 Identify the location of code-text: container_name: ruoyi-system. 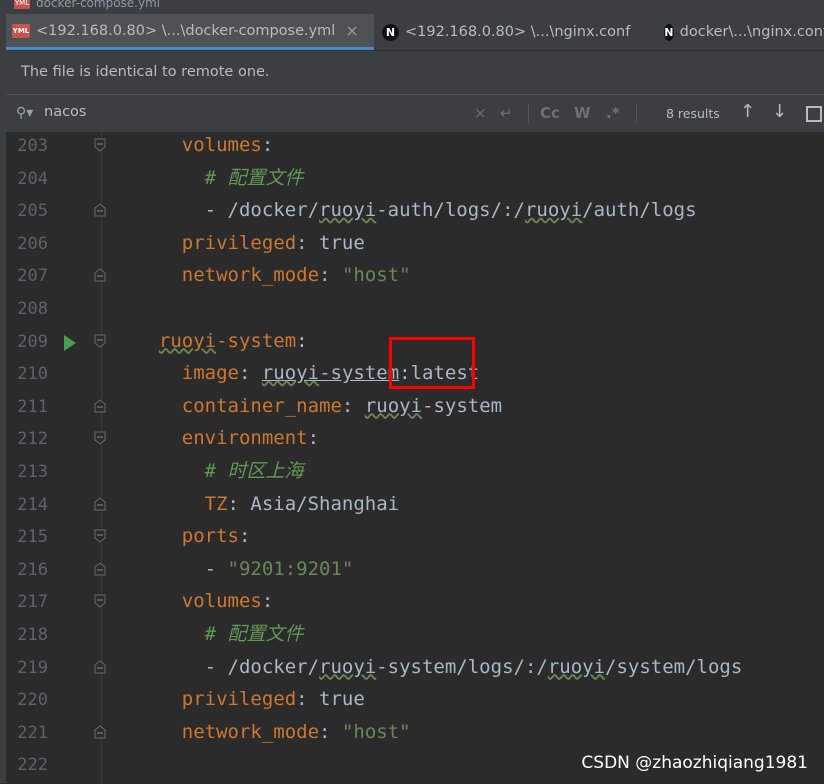
(342, 405).